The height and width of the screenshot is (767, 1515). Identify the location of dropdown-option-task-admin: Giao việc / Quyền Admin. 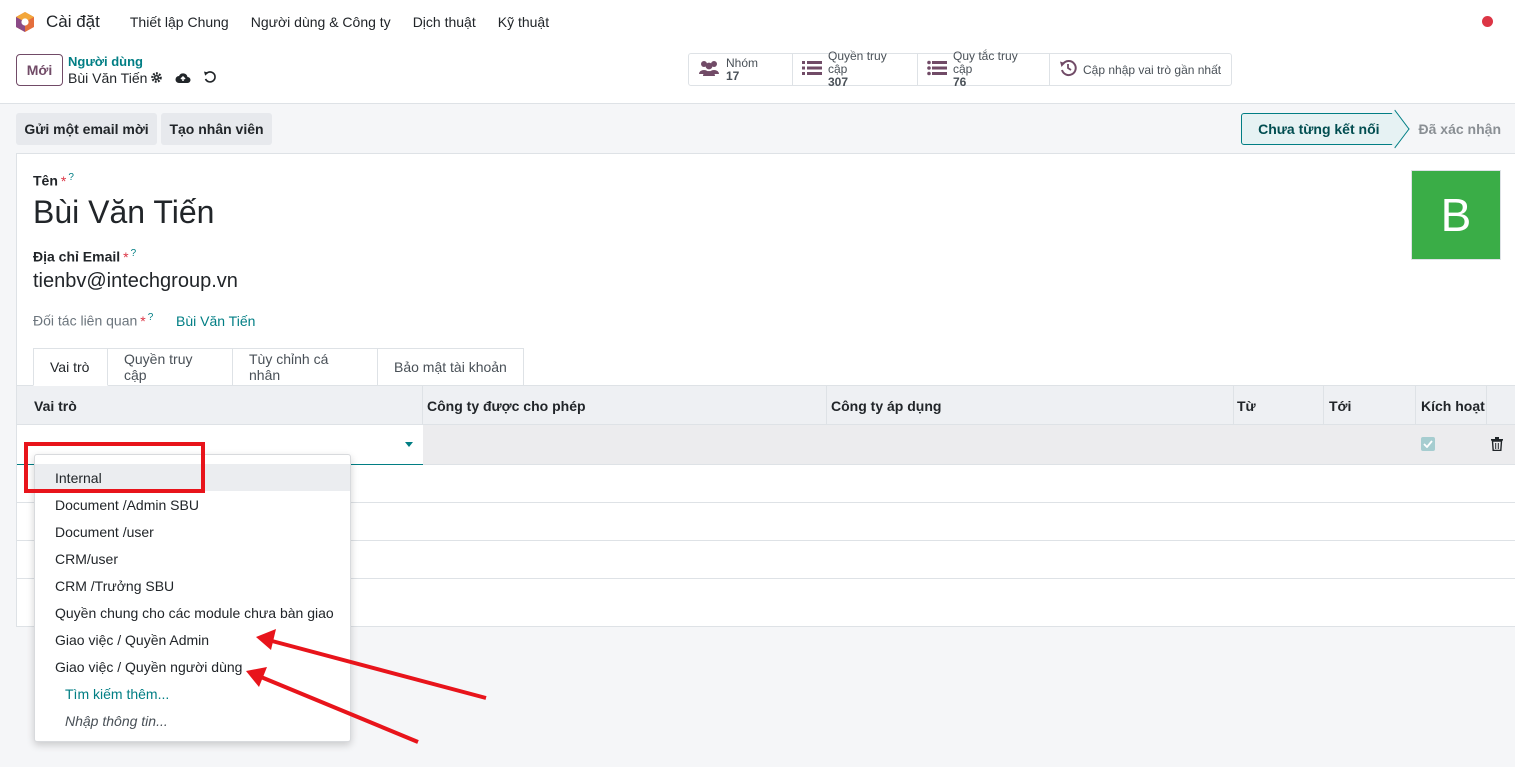
(192, 639).